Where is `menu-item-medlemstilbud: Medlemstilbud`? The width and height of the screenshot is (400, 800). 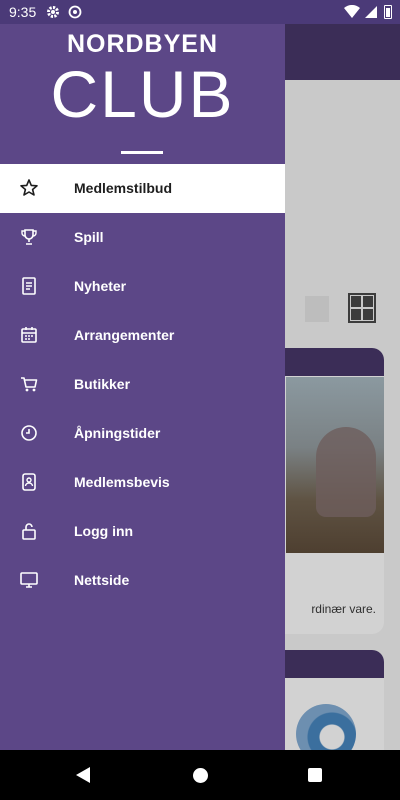
menu-item-medlemstilbud: Medlemstilbud is located at coordinates (142, 188).